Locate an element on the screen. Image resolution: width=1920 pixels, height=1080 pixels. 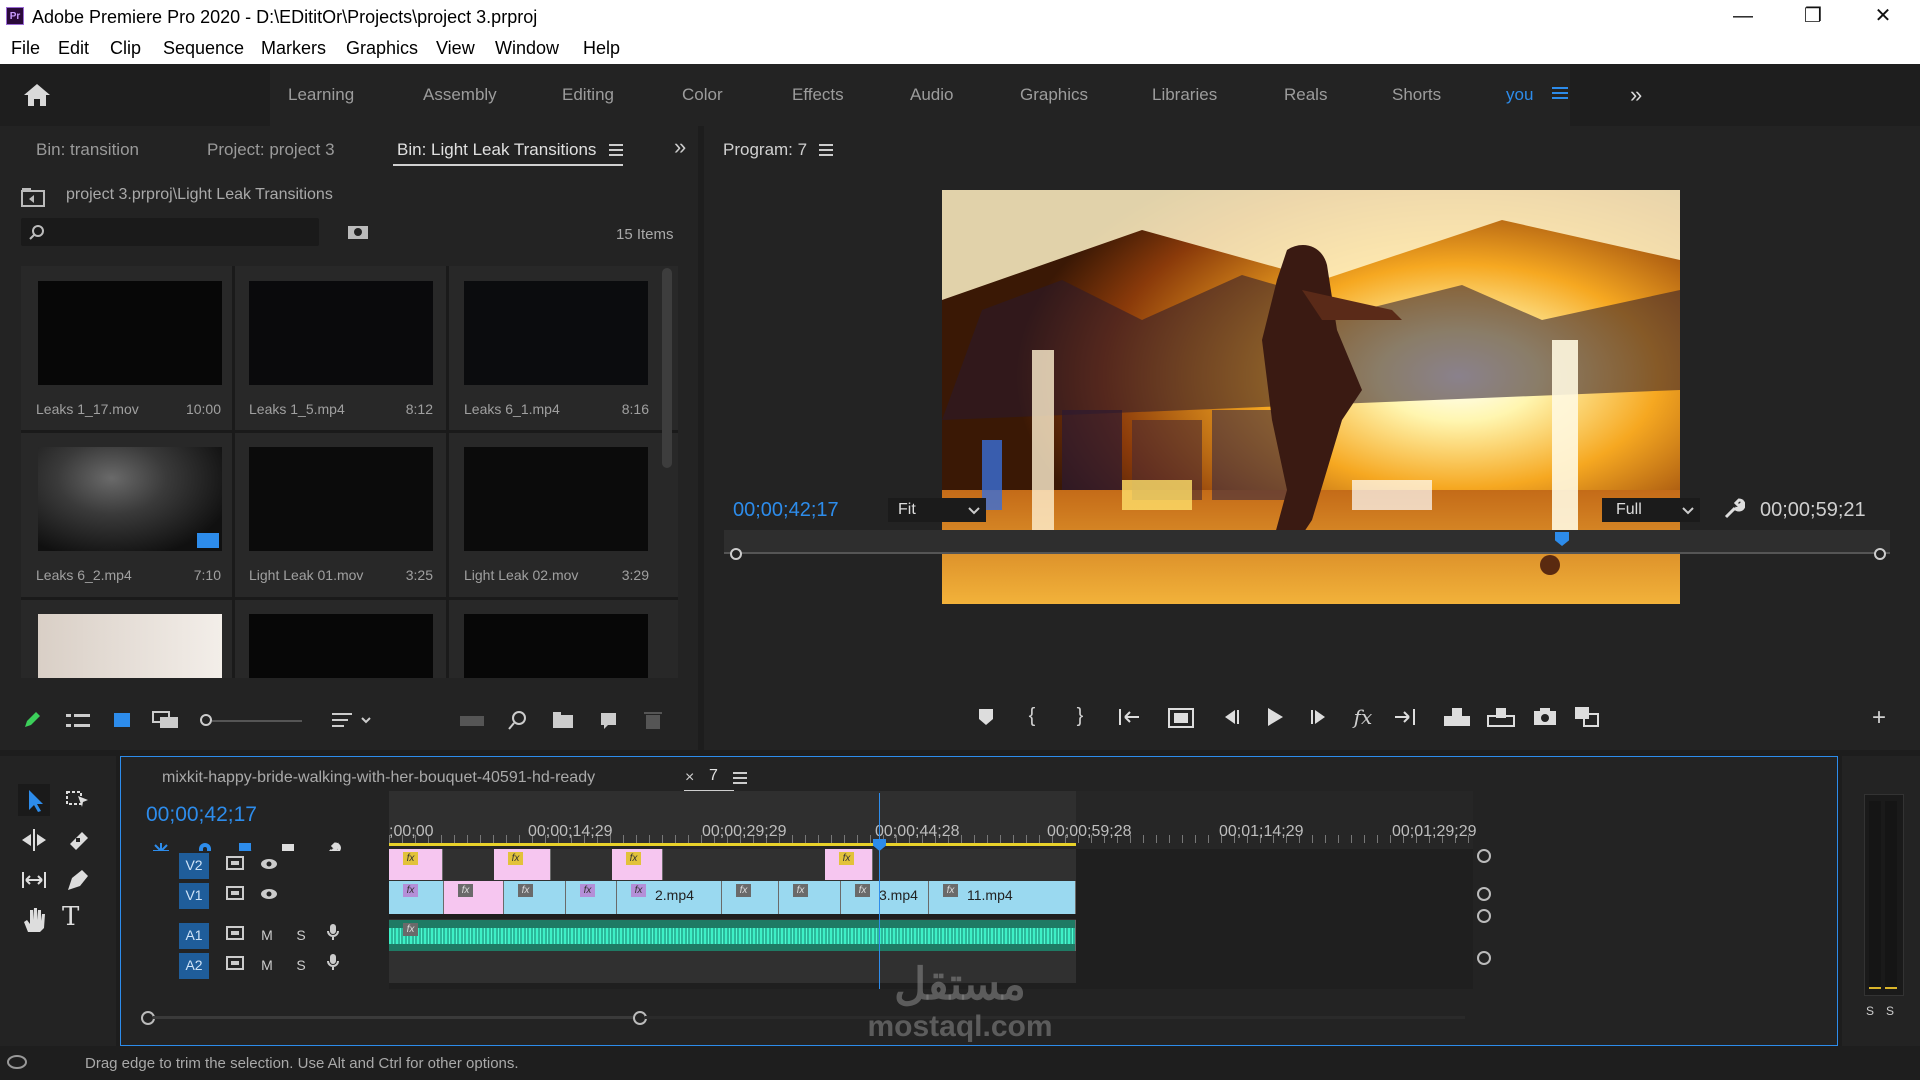
workspace-color: Color is located at coordinates (702, 95).